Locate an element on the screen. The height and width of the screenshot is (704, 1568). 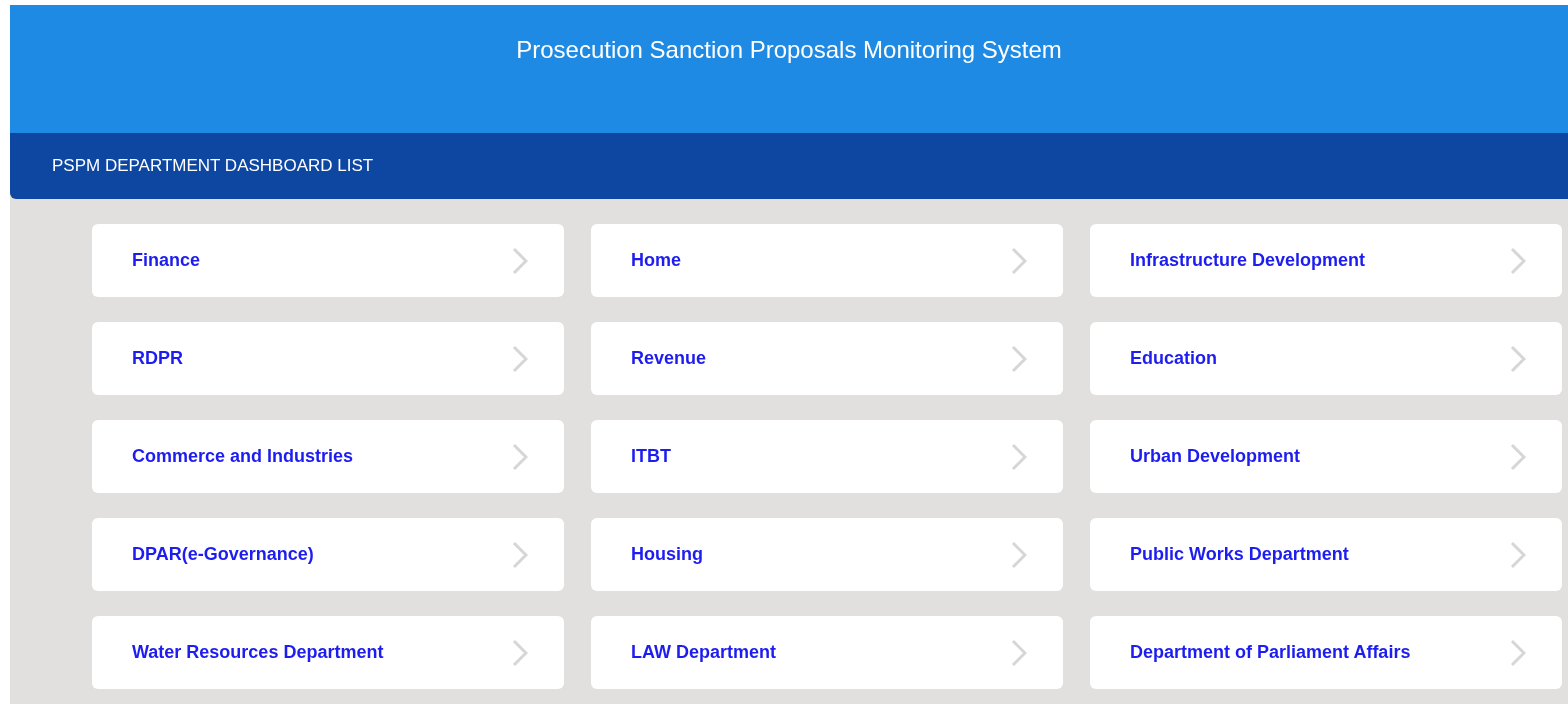
department-card: Housing is located at coordinates (827, 554).